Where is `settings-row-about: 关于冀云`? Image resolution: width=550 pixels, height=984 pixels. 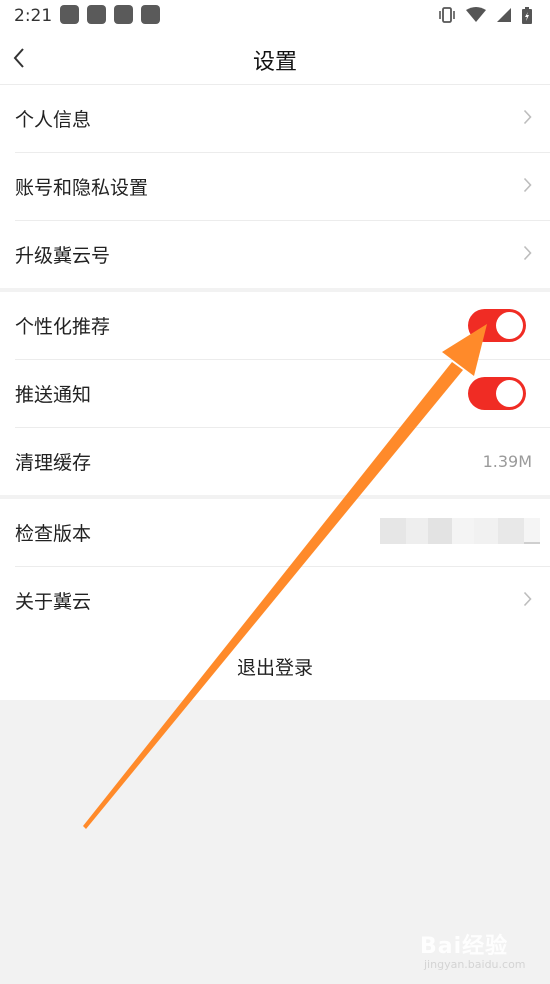
settings-row-about: 关于冀云 is located at coordinates (282, 600).